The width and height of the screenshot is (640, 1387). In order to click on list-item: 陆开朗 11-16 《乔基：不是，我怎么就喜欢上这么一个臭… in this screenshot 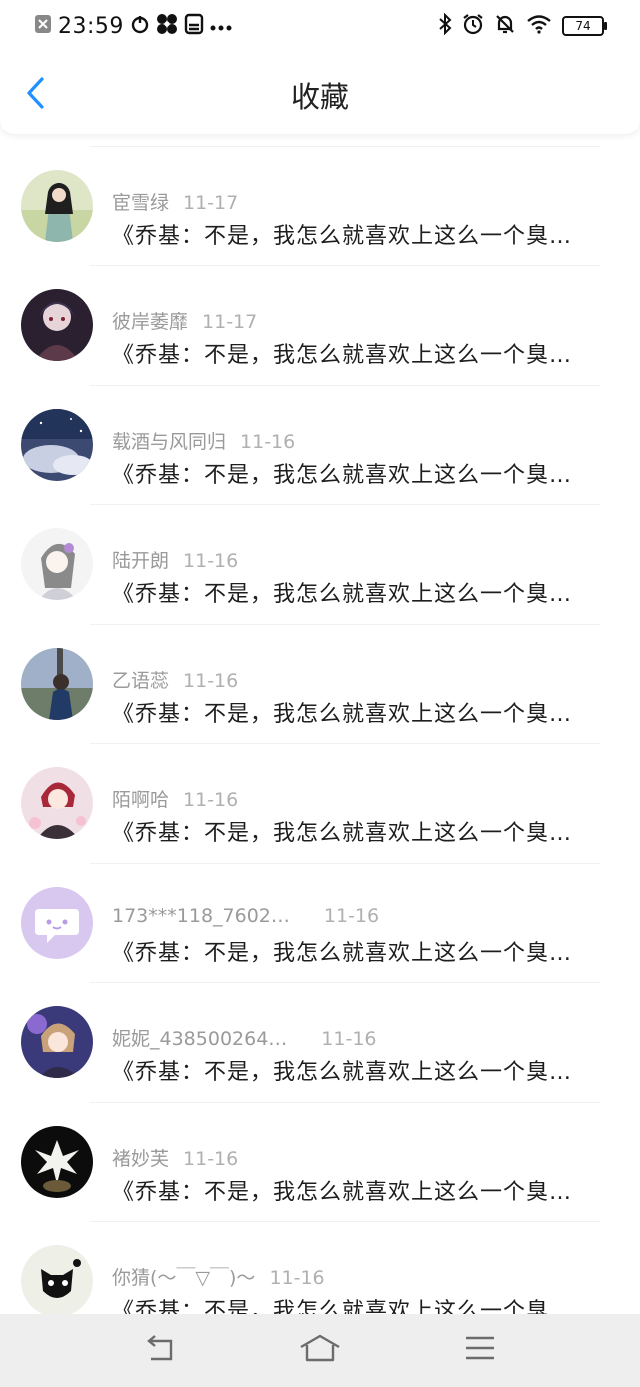, I will do `click(320, 564)`.